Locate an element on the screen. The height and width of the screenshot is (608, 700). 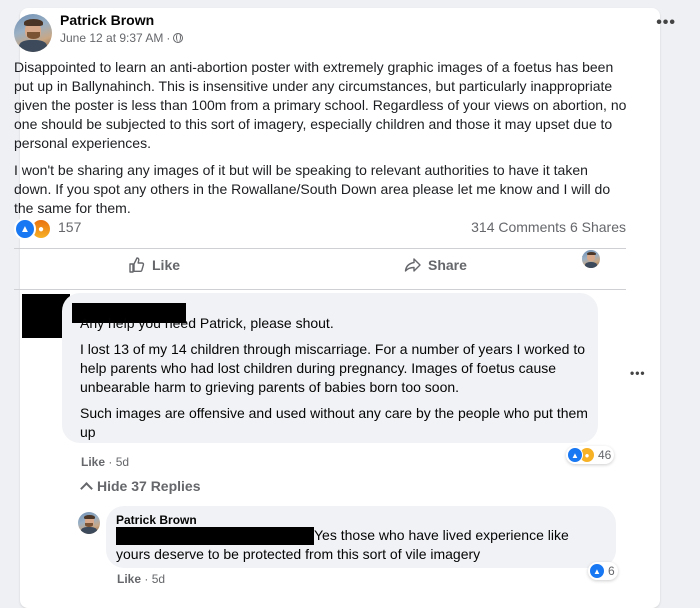
comment-reaction-count: 46 is located at coordinates (605, 455).